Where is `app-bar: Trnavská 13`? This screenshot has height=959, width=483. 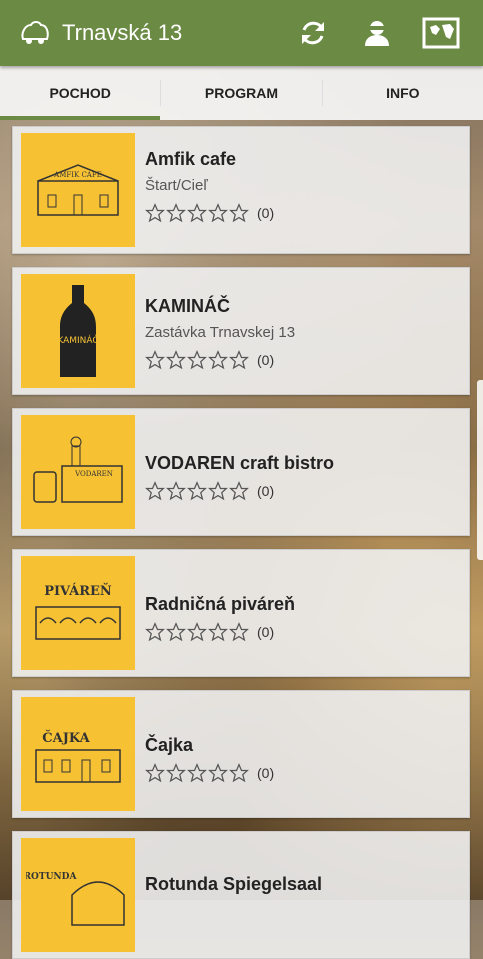
app-bar: Trnavská 13 is located at coordinates (241, 33).